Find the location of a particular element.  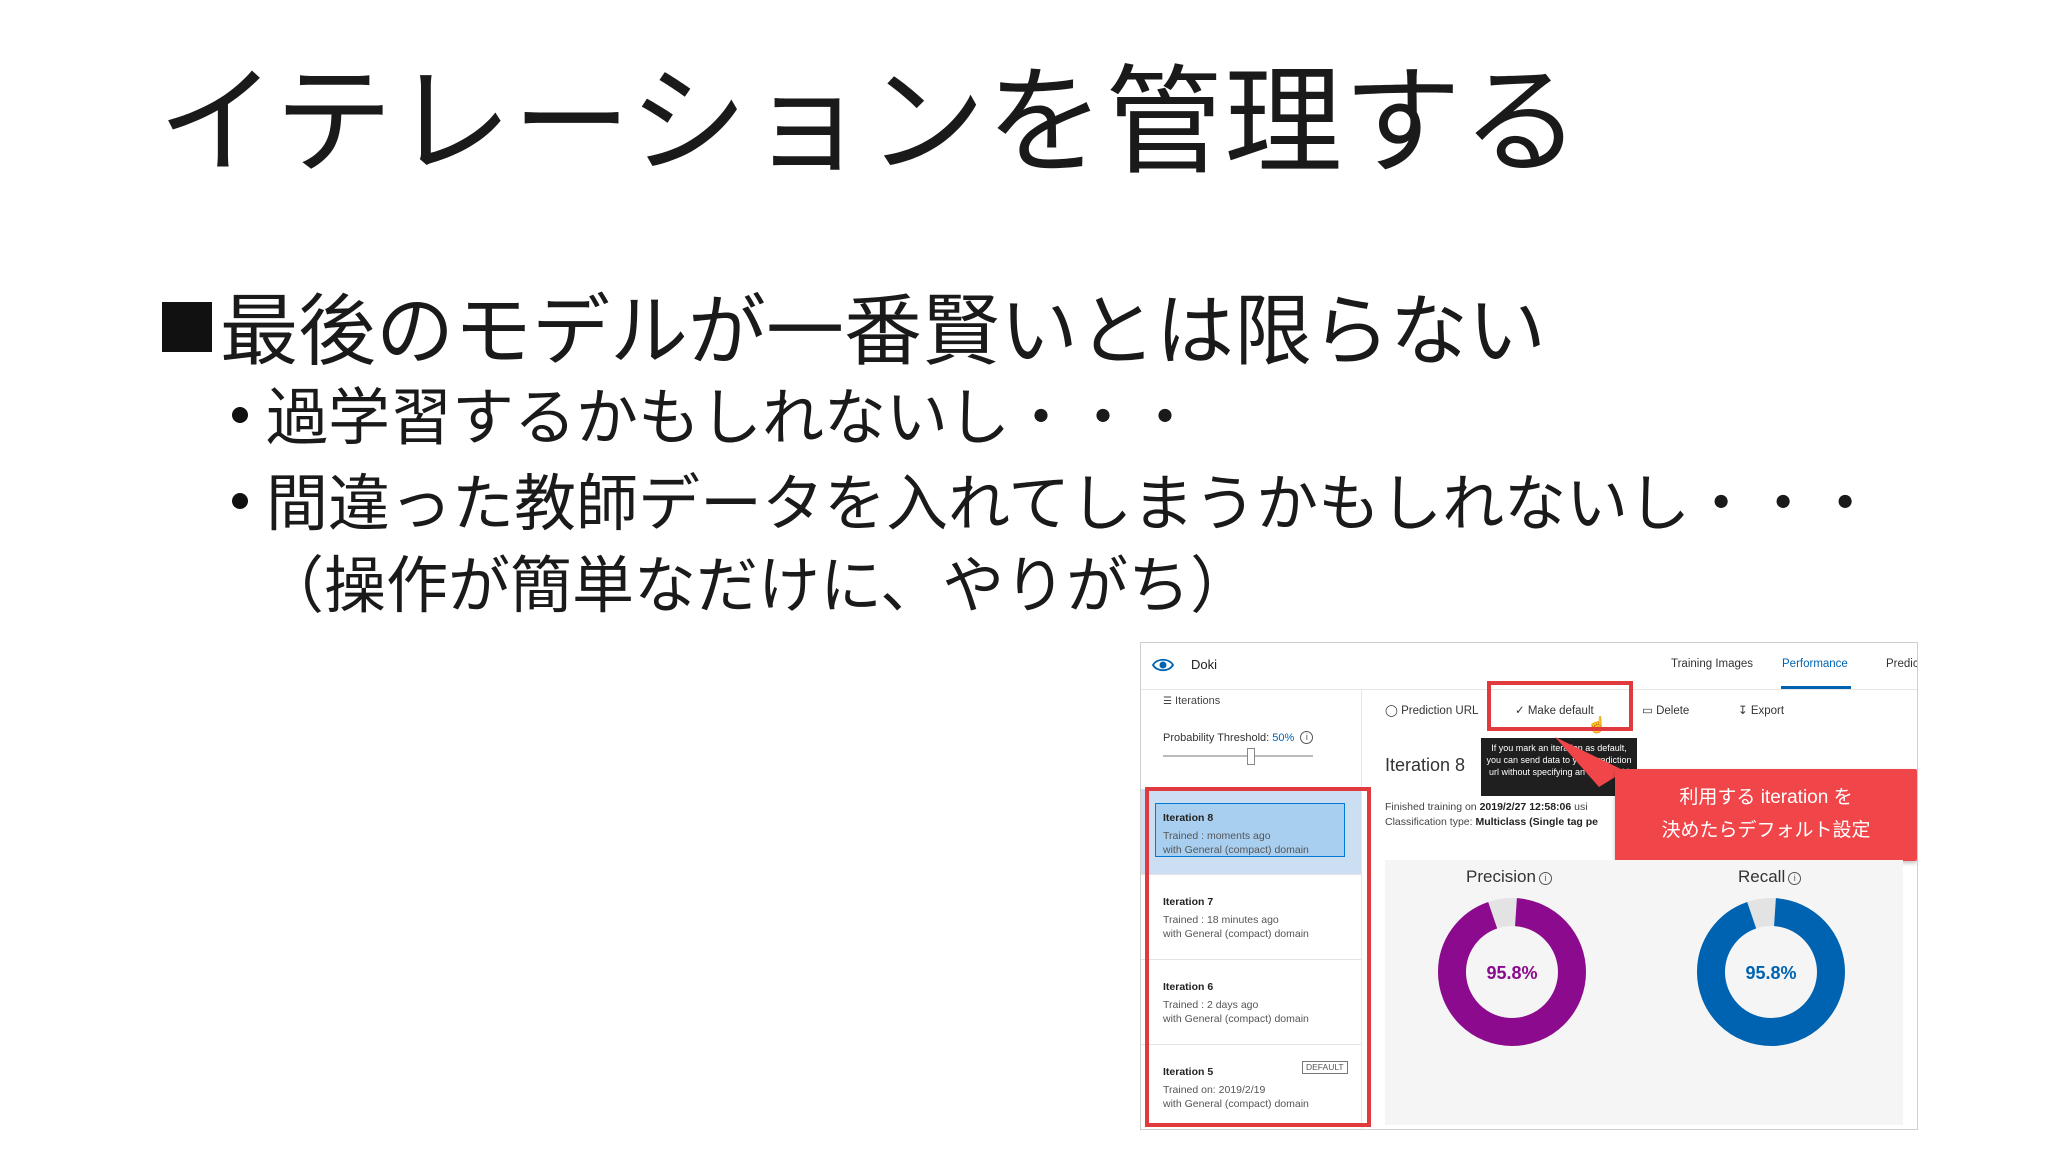

iterations-header-label: Iterations is located at coordinates (1198, 701).